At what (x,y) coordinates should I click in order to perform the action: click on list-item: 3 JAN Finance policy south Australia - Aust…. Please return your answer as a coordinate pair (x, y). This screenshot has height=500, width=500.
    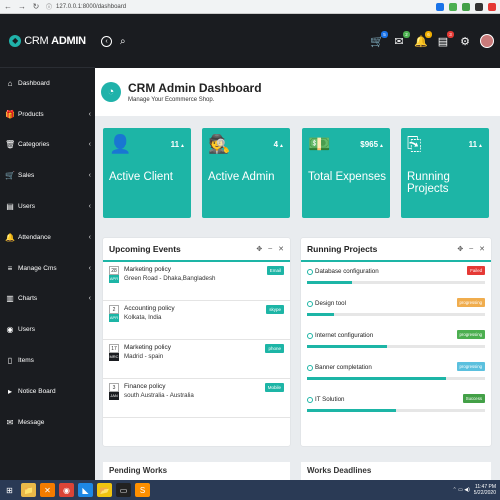
    Looking at the image, I should click on (196, 398).